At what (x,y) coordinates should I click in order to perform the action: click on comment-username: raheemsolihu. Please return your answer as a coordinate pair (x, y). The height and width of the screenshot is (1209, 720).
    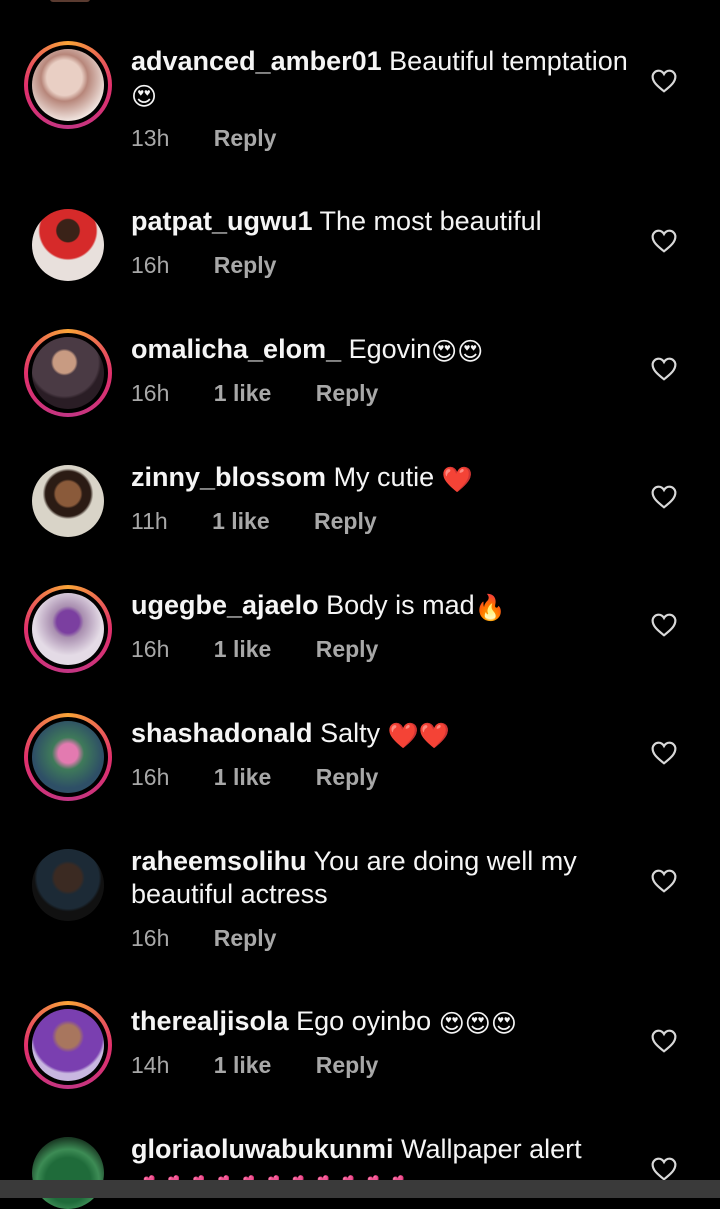
    Looking at the image, I should click on (219, 861).